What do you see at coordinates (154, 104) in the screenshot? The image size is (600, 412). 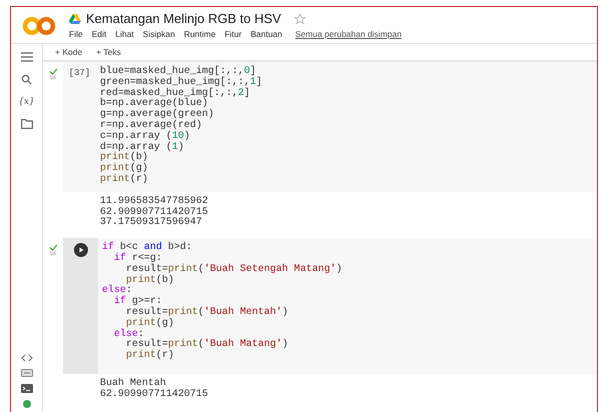 I see `code-line: b=np.average(blue)` at bounding box center [154, 104].